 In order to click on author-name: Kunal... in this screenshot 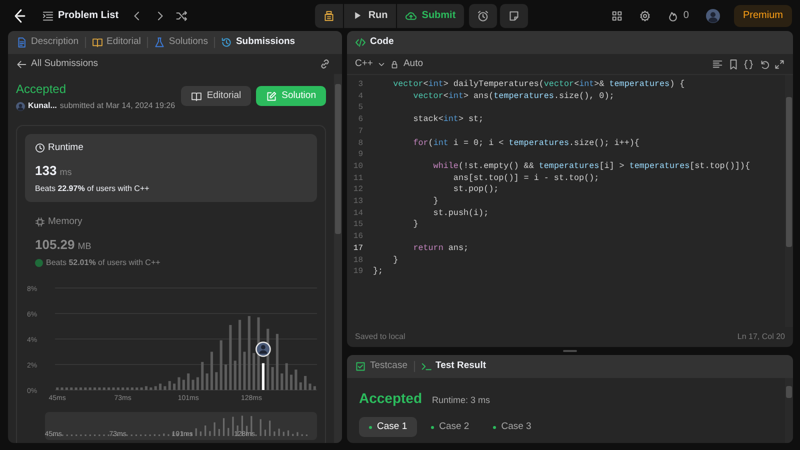, I will do `click(42, 106)`.